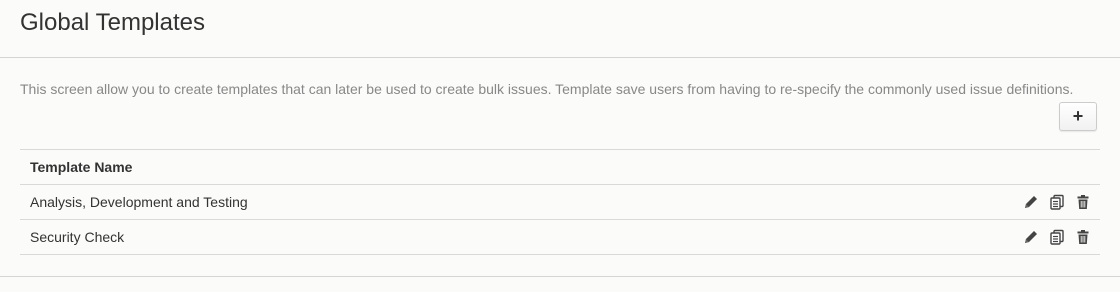 This screenshot has width=1120, height=292. What do you see at coordinates (112, 22) in the screenshot?
I see `page-title: Global Templates` at bounding box center [112, 22].